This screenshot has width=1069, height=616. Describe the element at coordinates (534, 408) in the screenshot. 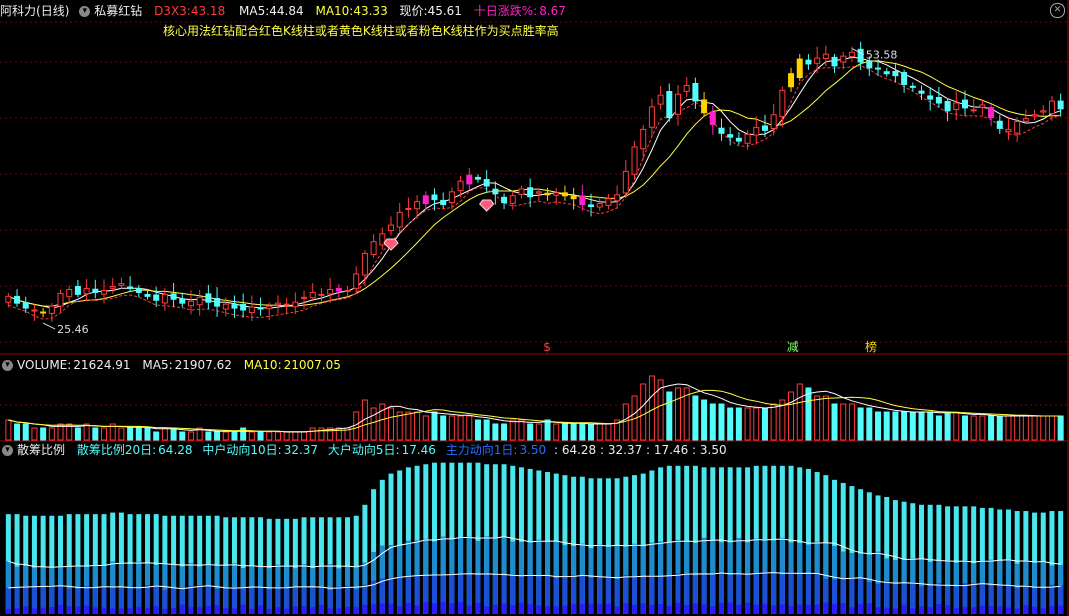

I see `volume-bars` at that location.